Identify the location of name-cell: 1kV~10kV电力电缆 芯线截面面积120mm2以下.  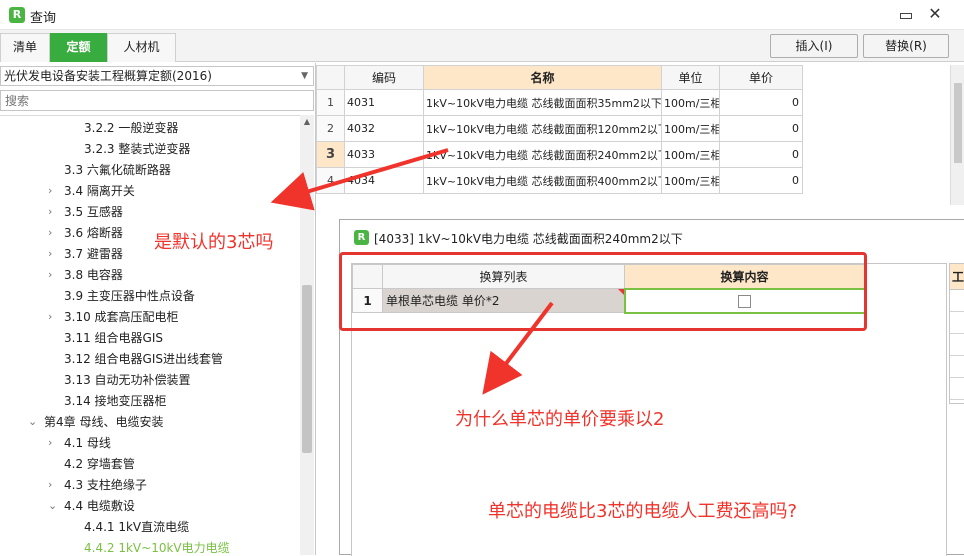
(542, 128).